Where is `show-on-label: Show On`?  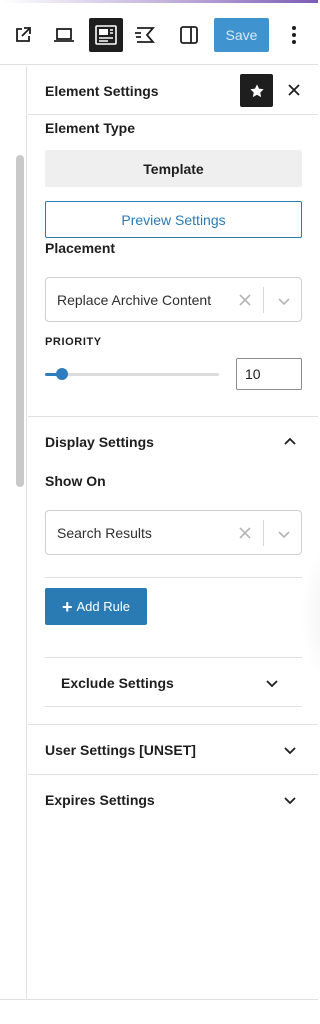 show-on-label: Show On is located at coordinates (75, 481).